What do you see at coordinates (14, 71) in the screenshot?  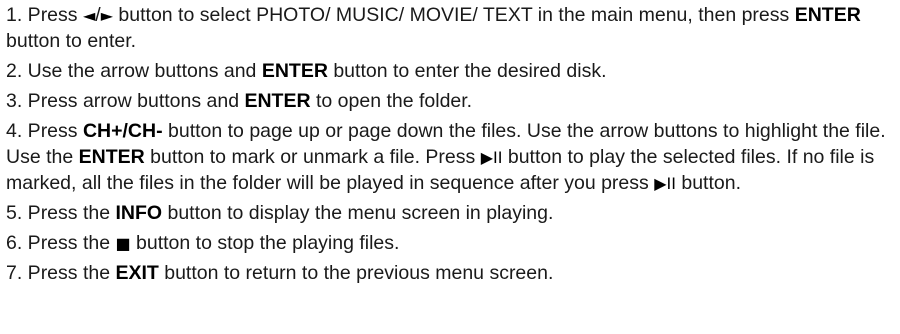 I see `step-number: 2.` at bounding box center [14, 71].